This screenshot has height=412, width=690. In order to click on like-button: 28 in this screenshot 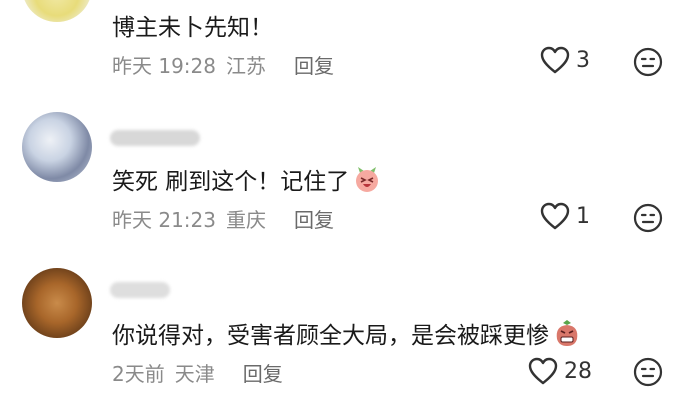, I will do `click(560, 371)`.